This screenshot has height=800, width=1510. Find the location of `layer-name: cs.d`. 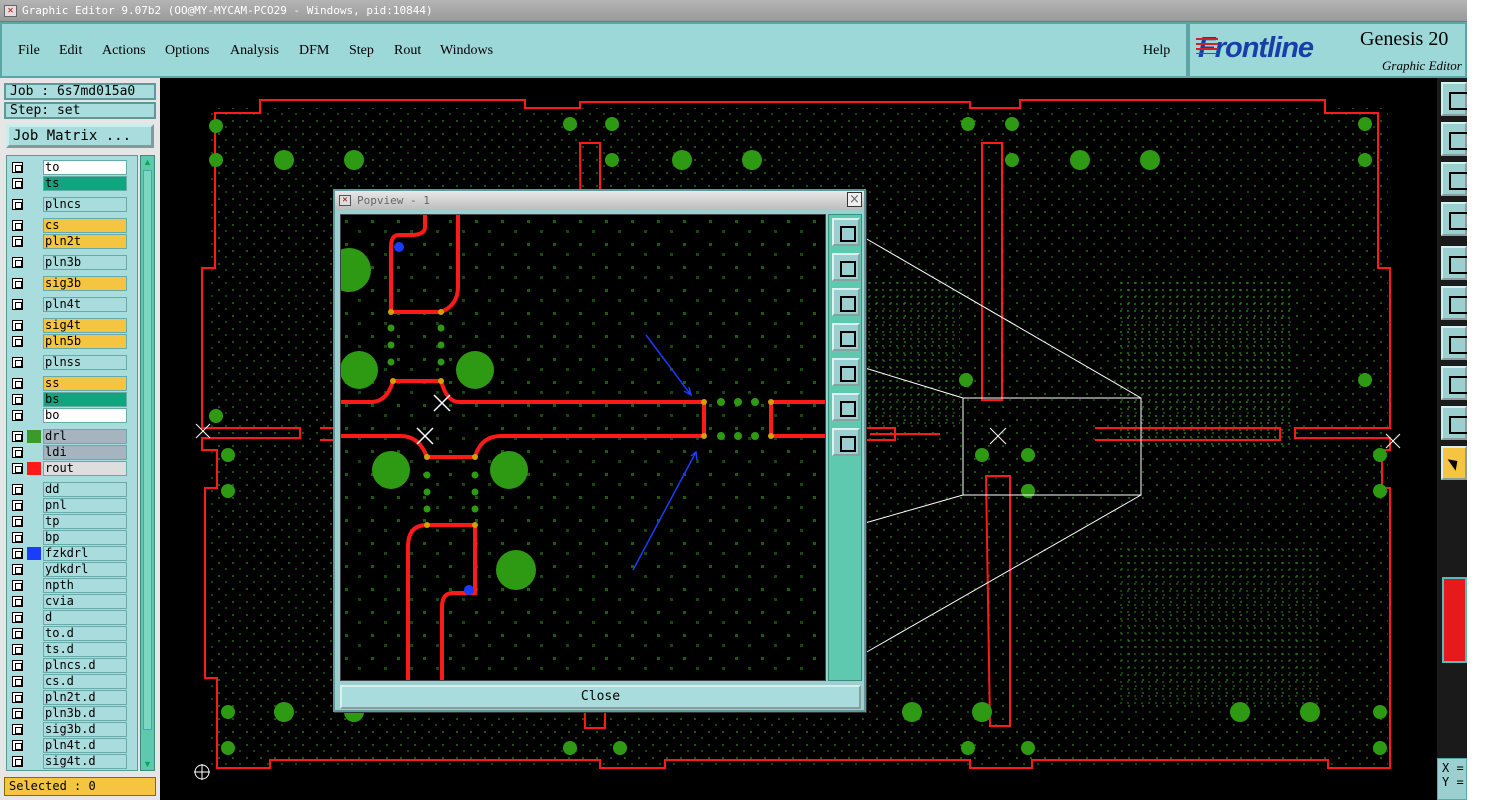

layer-name: cs.d is located at coordinates (85, 681).